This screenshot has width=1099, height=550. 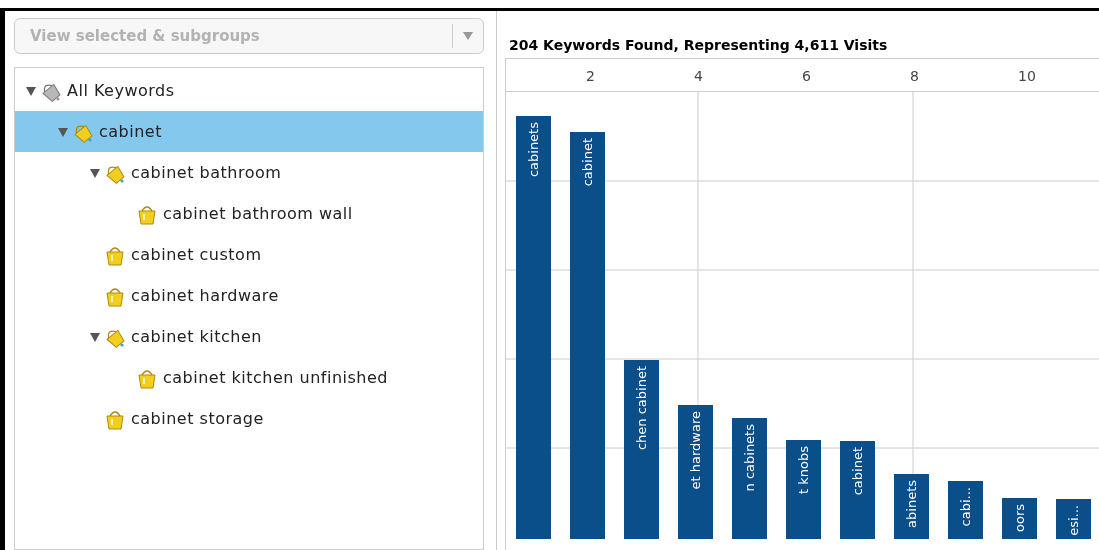 What do you see at coordinates (806, 76) in the screenshot?
I see `axis-tick-label: 6` at bounding box center [806, 76].